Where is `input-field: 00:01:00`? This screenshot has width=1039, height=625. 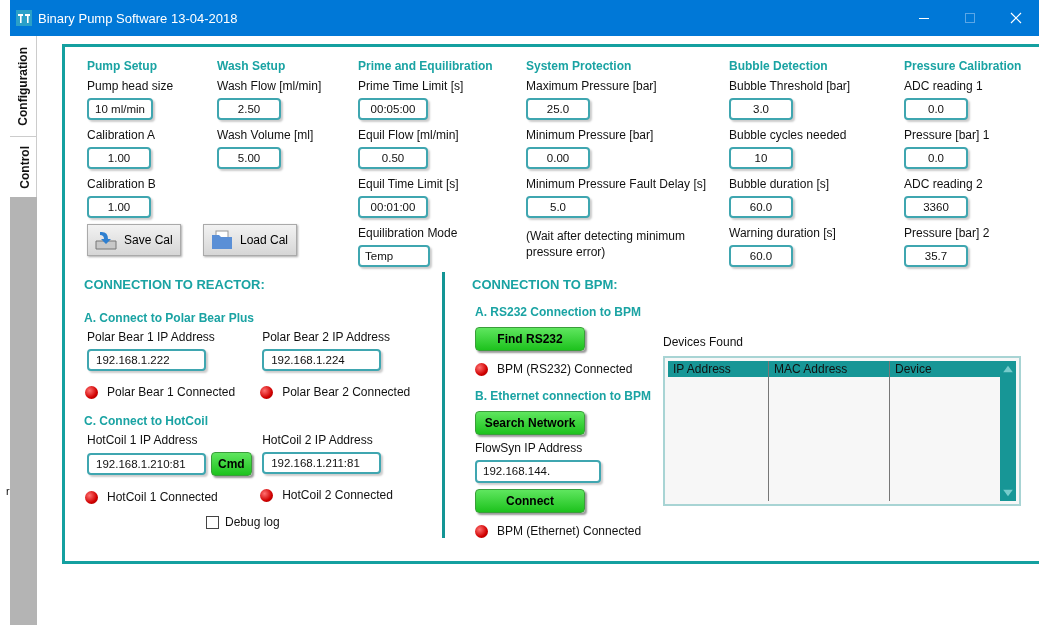 input-field: 00:01:00 is located at coordinates (393, 207).